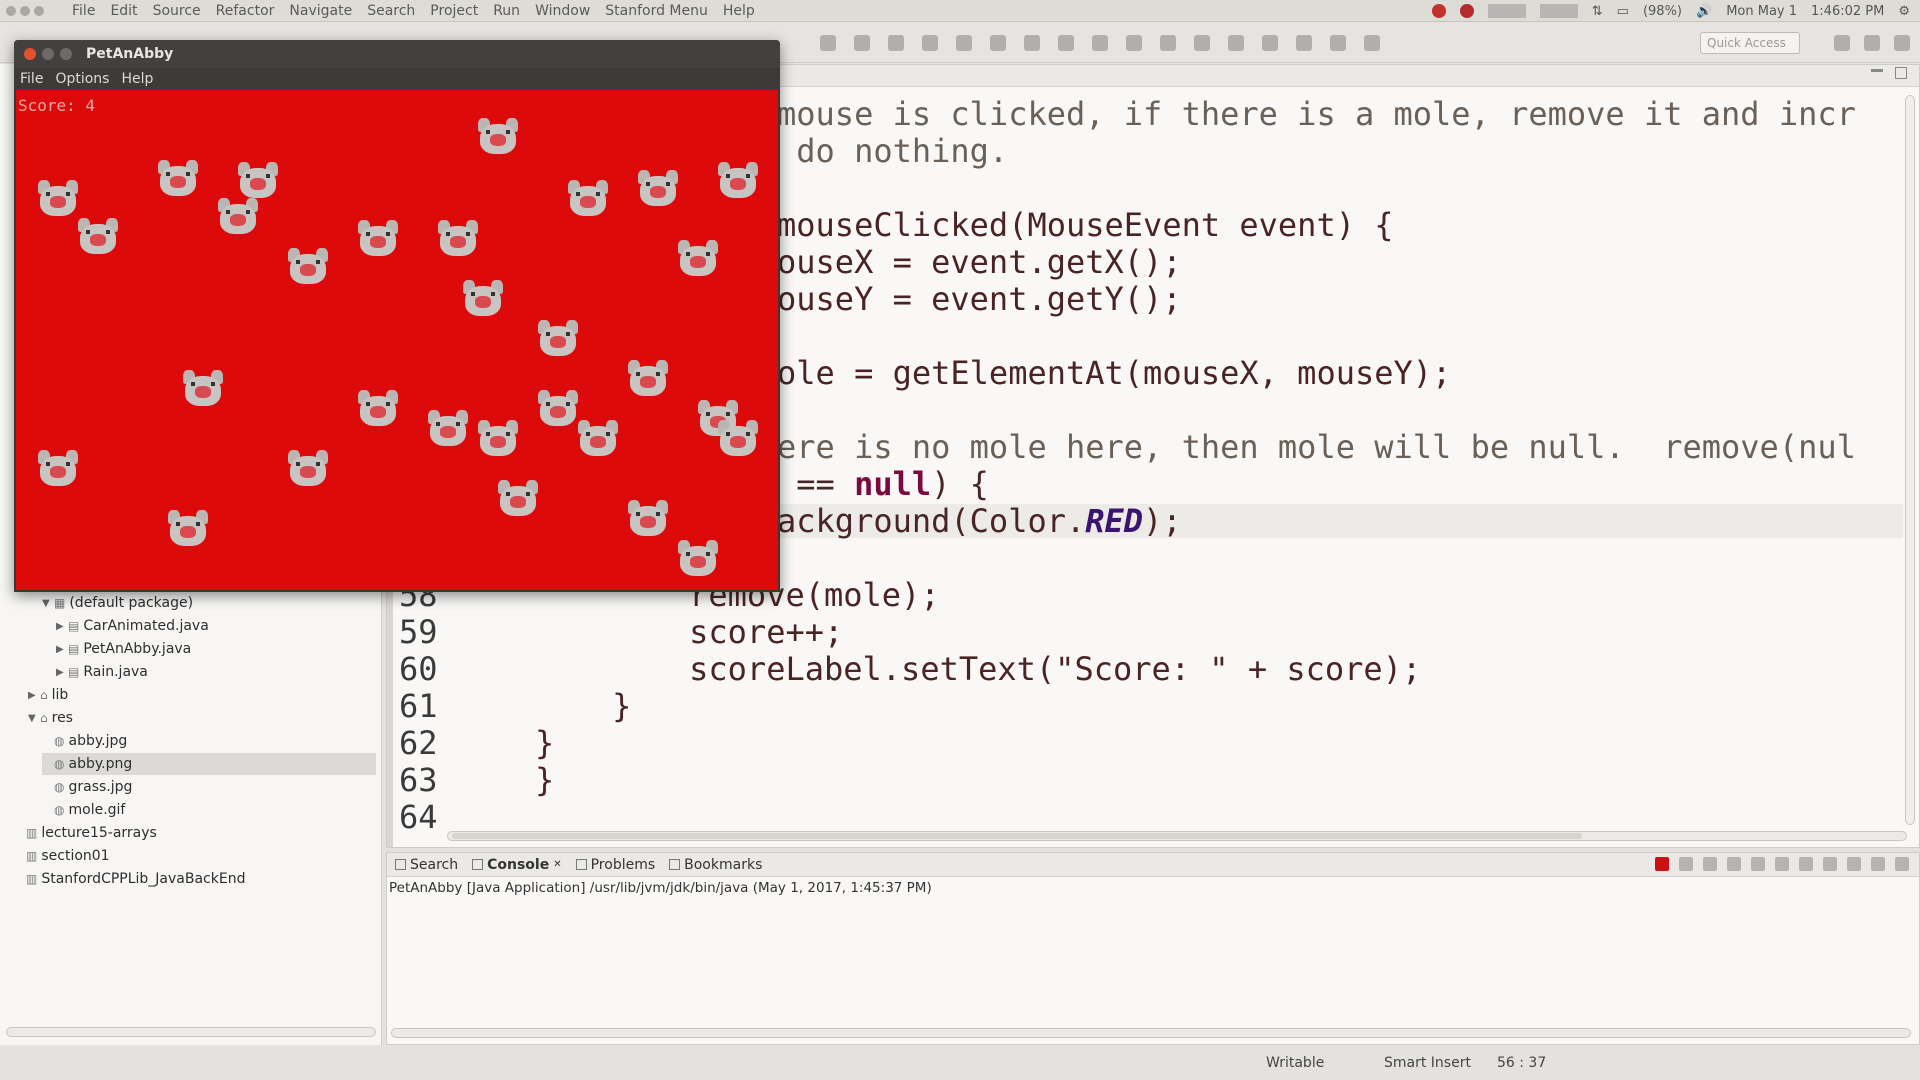 This screenshot has width=1920, height=1080. Describe the element at coordinates (1466, 11) in the screenshot. I see `stop-icon` at that location.